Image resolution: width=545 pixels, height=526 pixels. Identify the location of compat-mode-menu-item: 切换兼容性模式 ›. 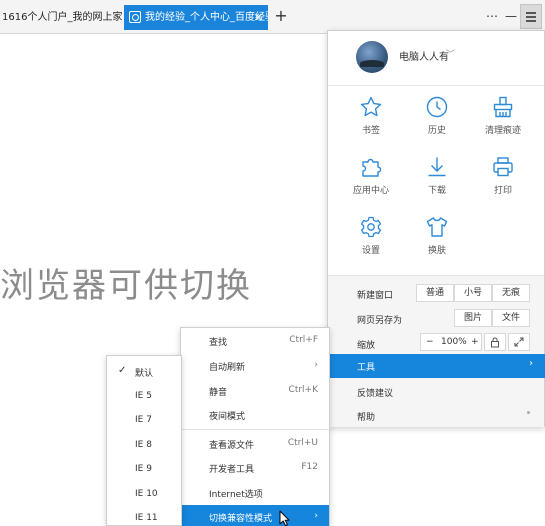
(255, 515).